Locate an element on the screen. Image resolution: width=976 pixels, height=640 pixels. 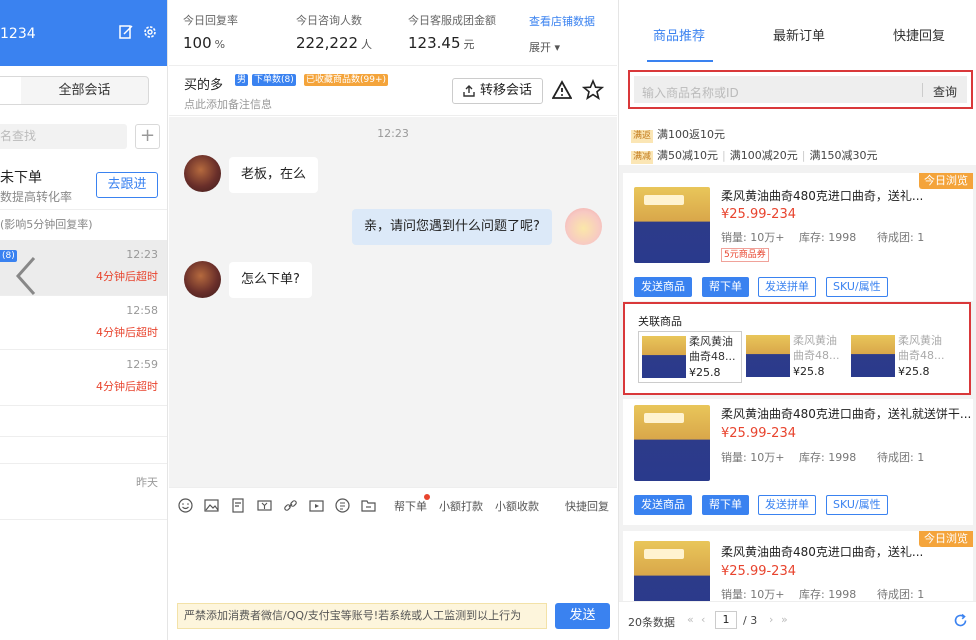
panel-tabs: 商品推荐 最新订单 快捷回复 is located at coordinates (797, 33).